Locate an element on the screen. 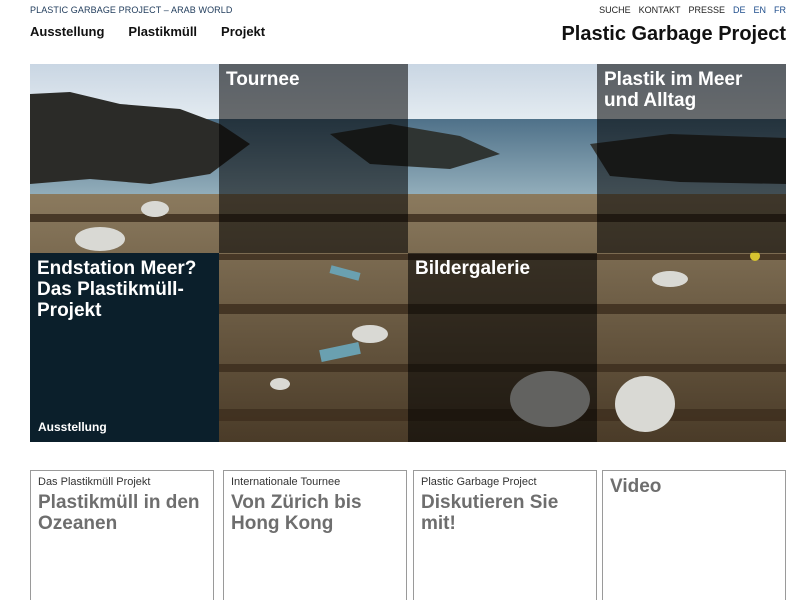 This screenshot has height=600, width=800. tile-endstation-meer-subtitle: Ausstellung is located at coordinates (72, 427).